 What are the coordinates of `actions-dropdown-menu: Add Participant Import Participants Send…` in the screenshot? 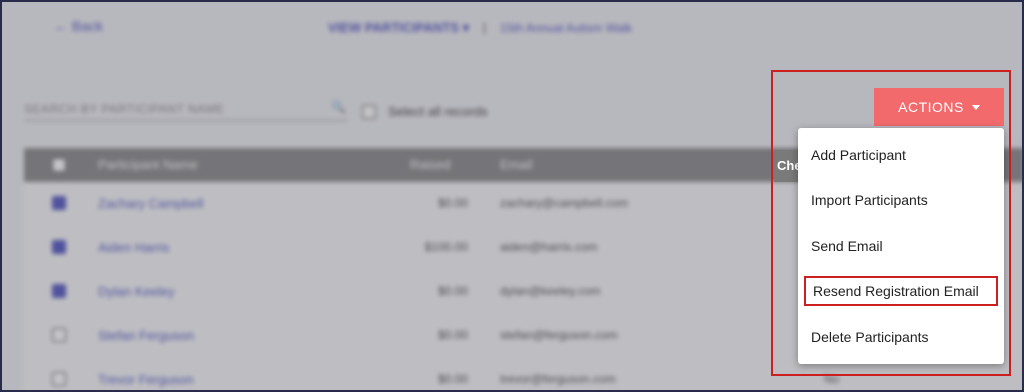 It's located at (901, 246).